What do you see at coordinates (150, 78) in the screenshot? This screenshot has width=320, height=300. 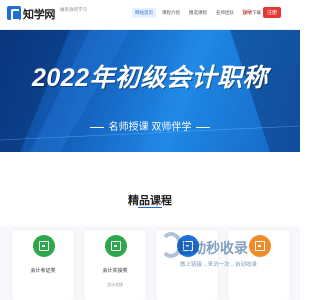 I see `banner-title: 2022年初级会计职称` at bounding box center [150, 78].